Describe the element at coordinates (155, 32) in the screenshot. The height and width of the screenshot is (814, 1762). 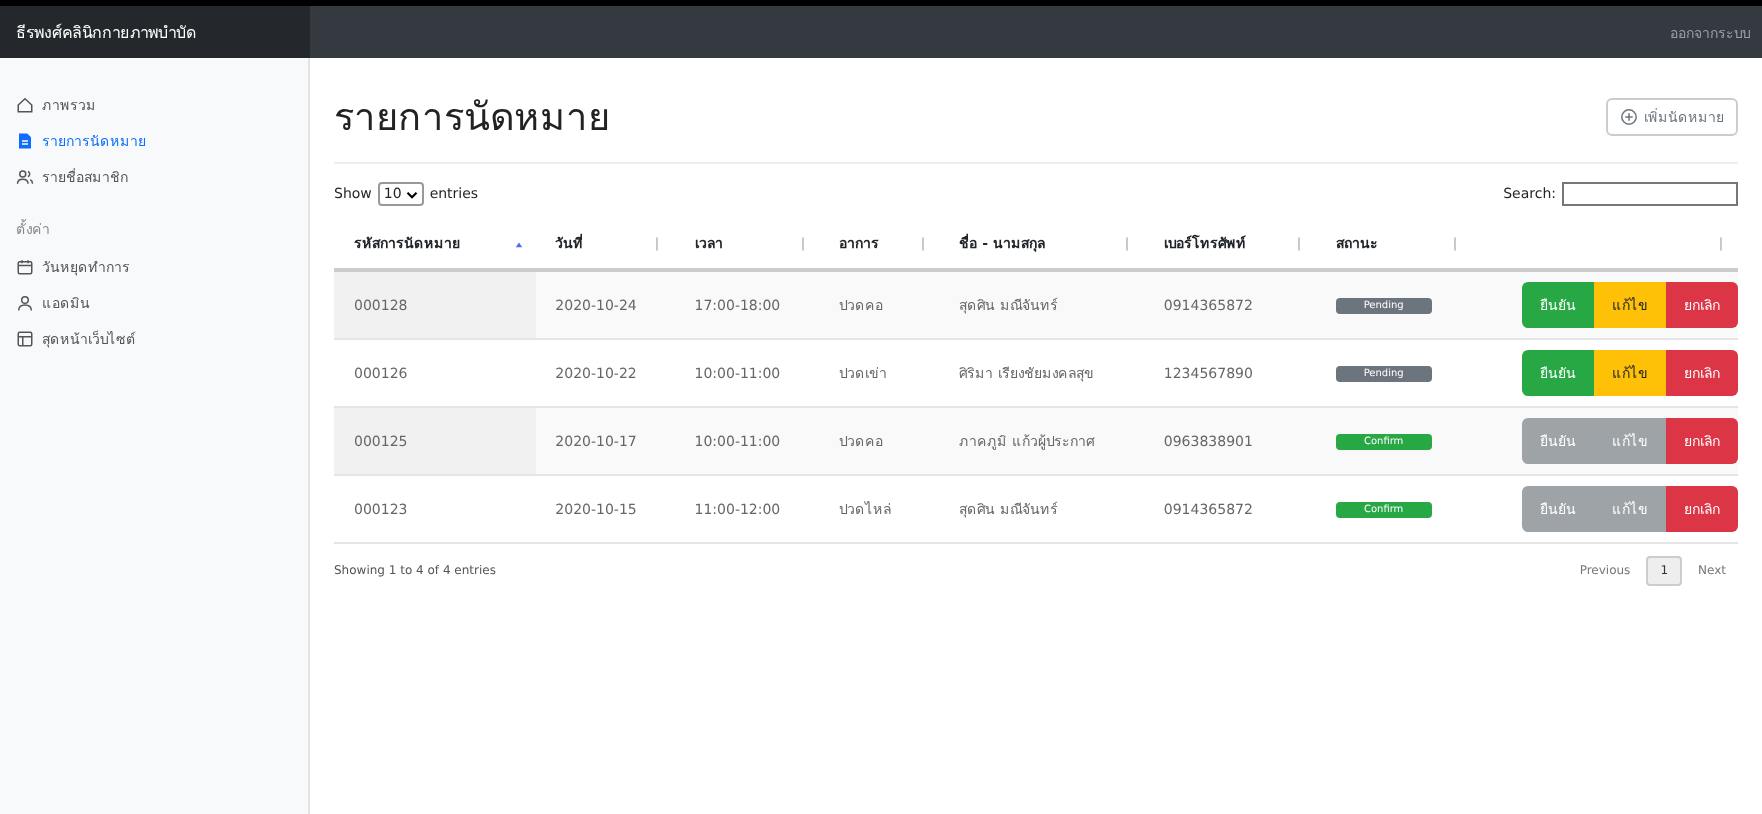
I see `brand-title: ธีรพงศ์คลินิกกายภาพบำบัด` at that location.